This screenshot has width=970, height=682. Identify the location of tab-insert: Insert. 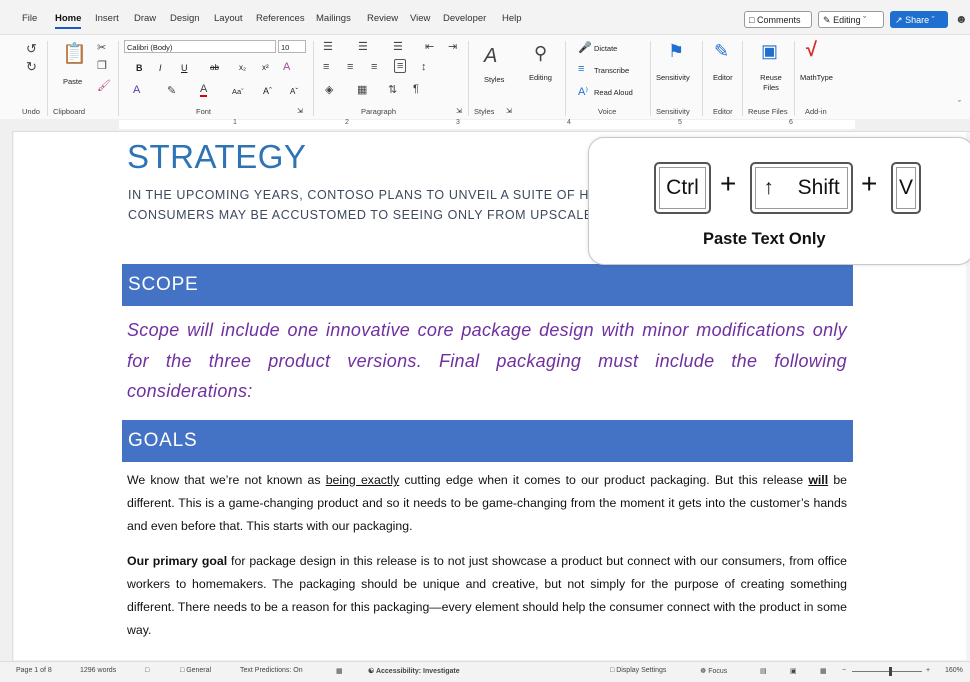
(107, 18).